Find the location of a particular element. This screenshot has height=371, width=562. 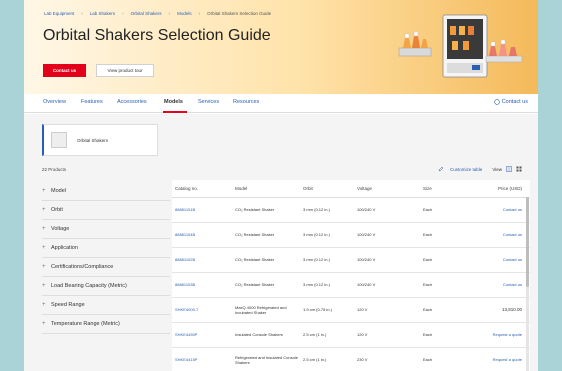

filter-label: Application is located at coordinates (64, 248).